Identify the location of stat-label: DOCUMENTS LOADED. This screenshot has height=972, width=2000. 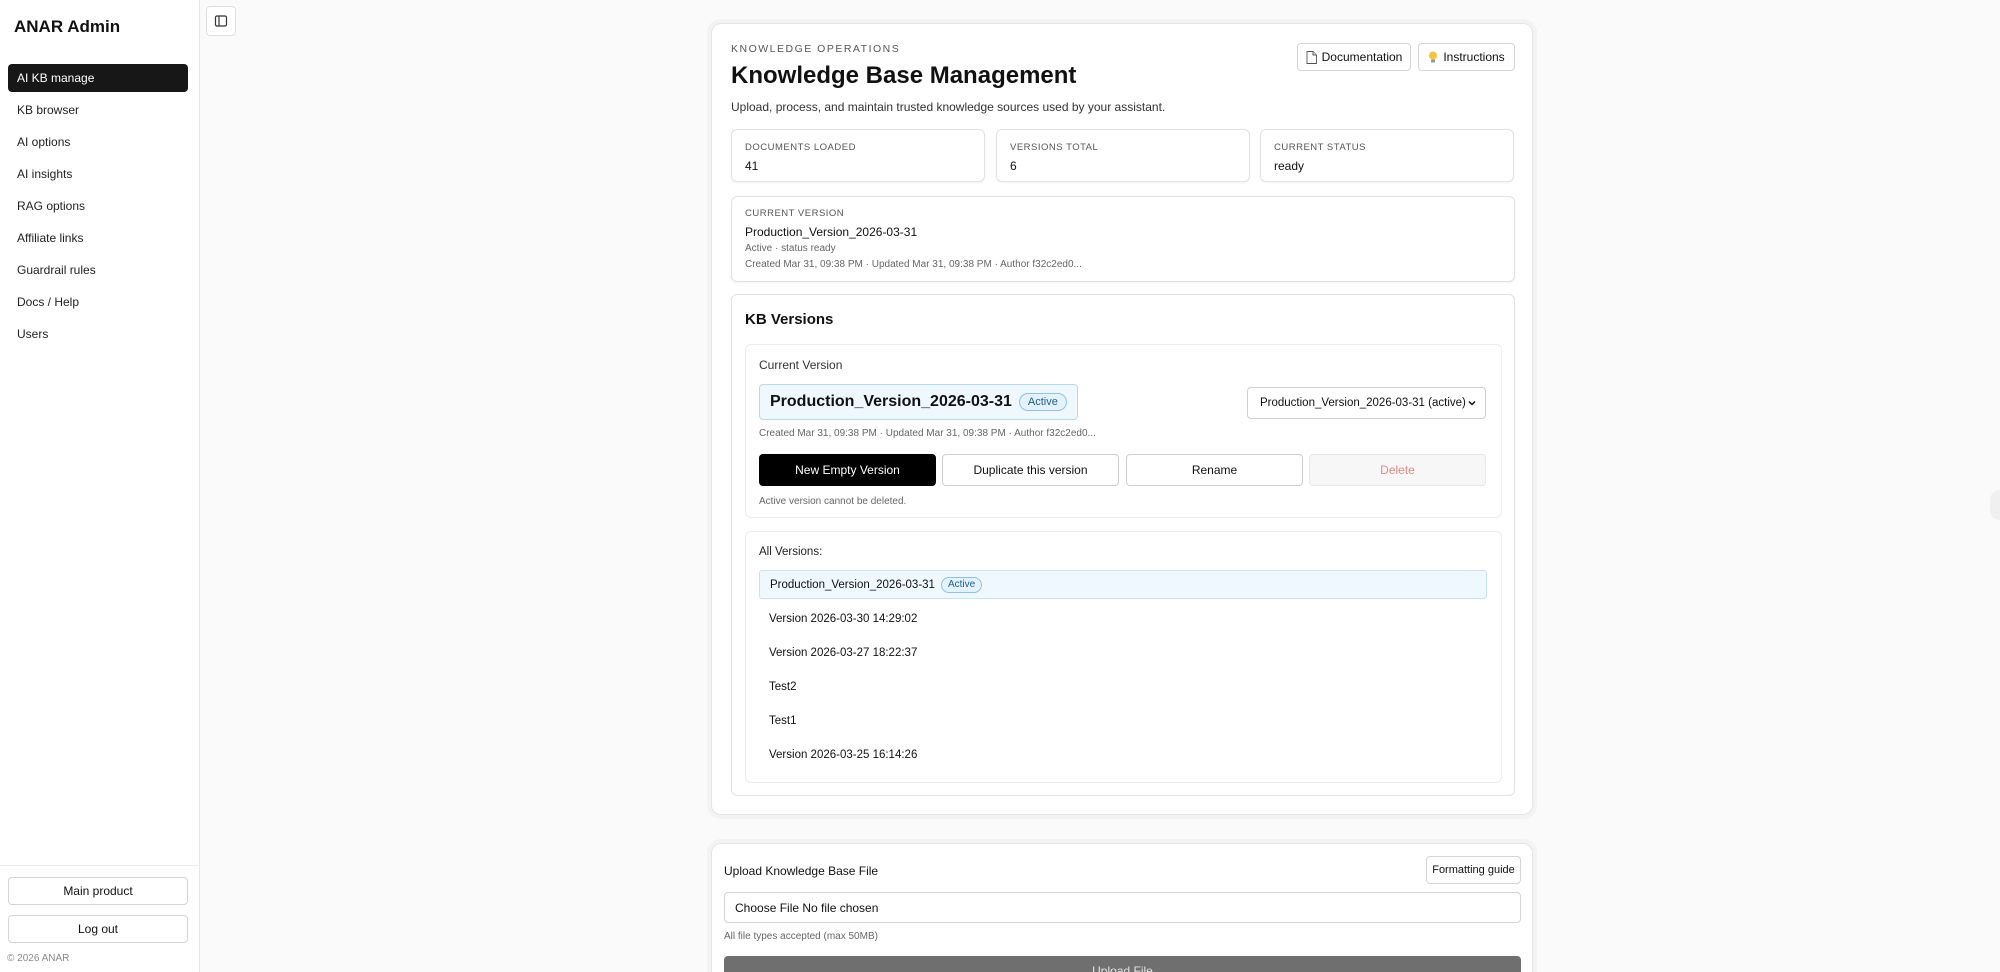
(800, 147).